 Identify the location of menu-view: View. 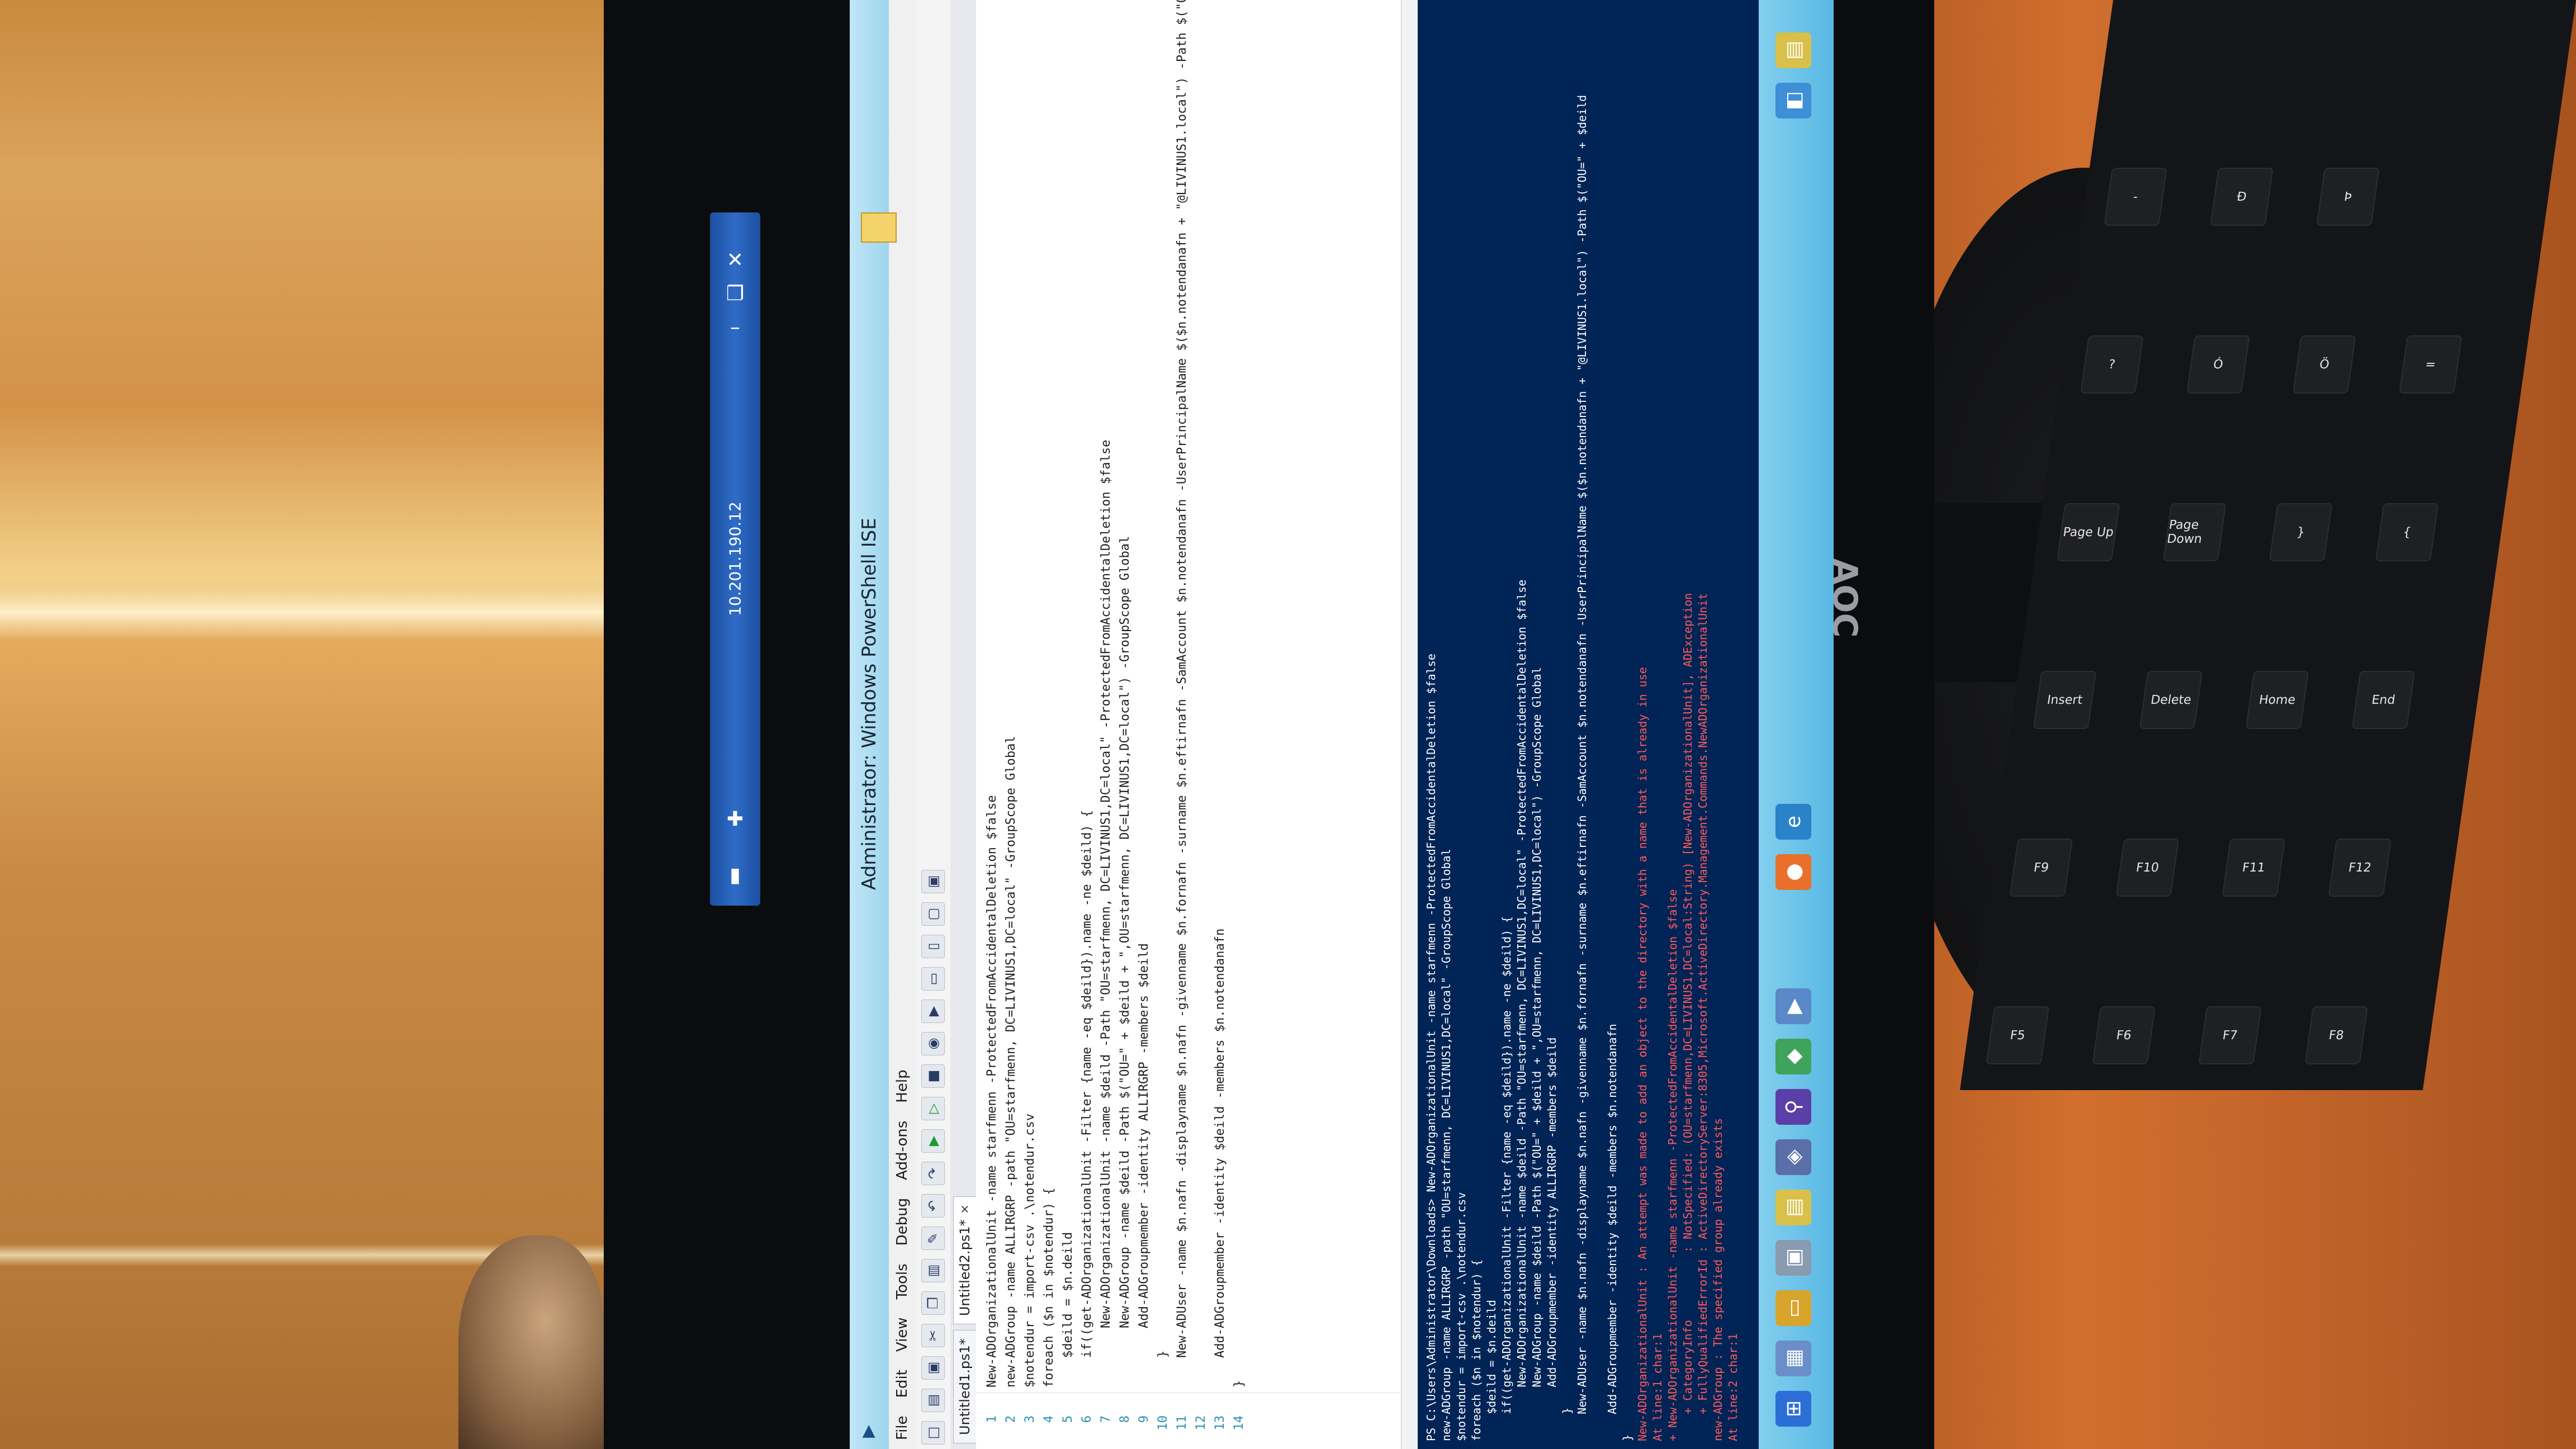
(902, 1334).